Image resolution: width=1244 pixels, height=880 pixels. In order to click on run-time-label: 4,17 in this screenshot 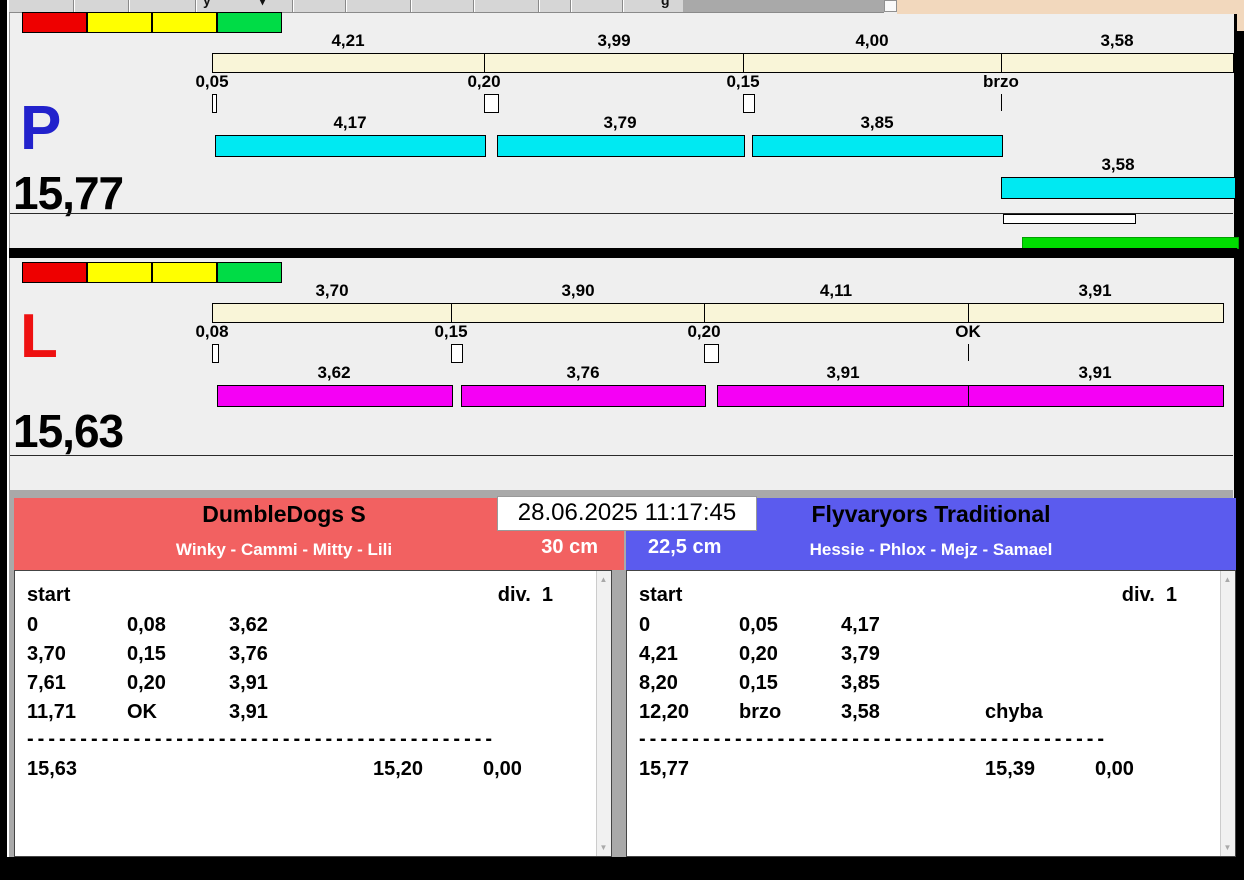, I will do `click(350, 122)`.